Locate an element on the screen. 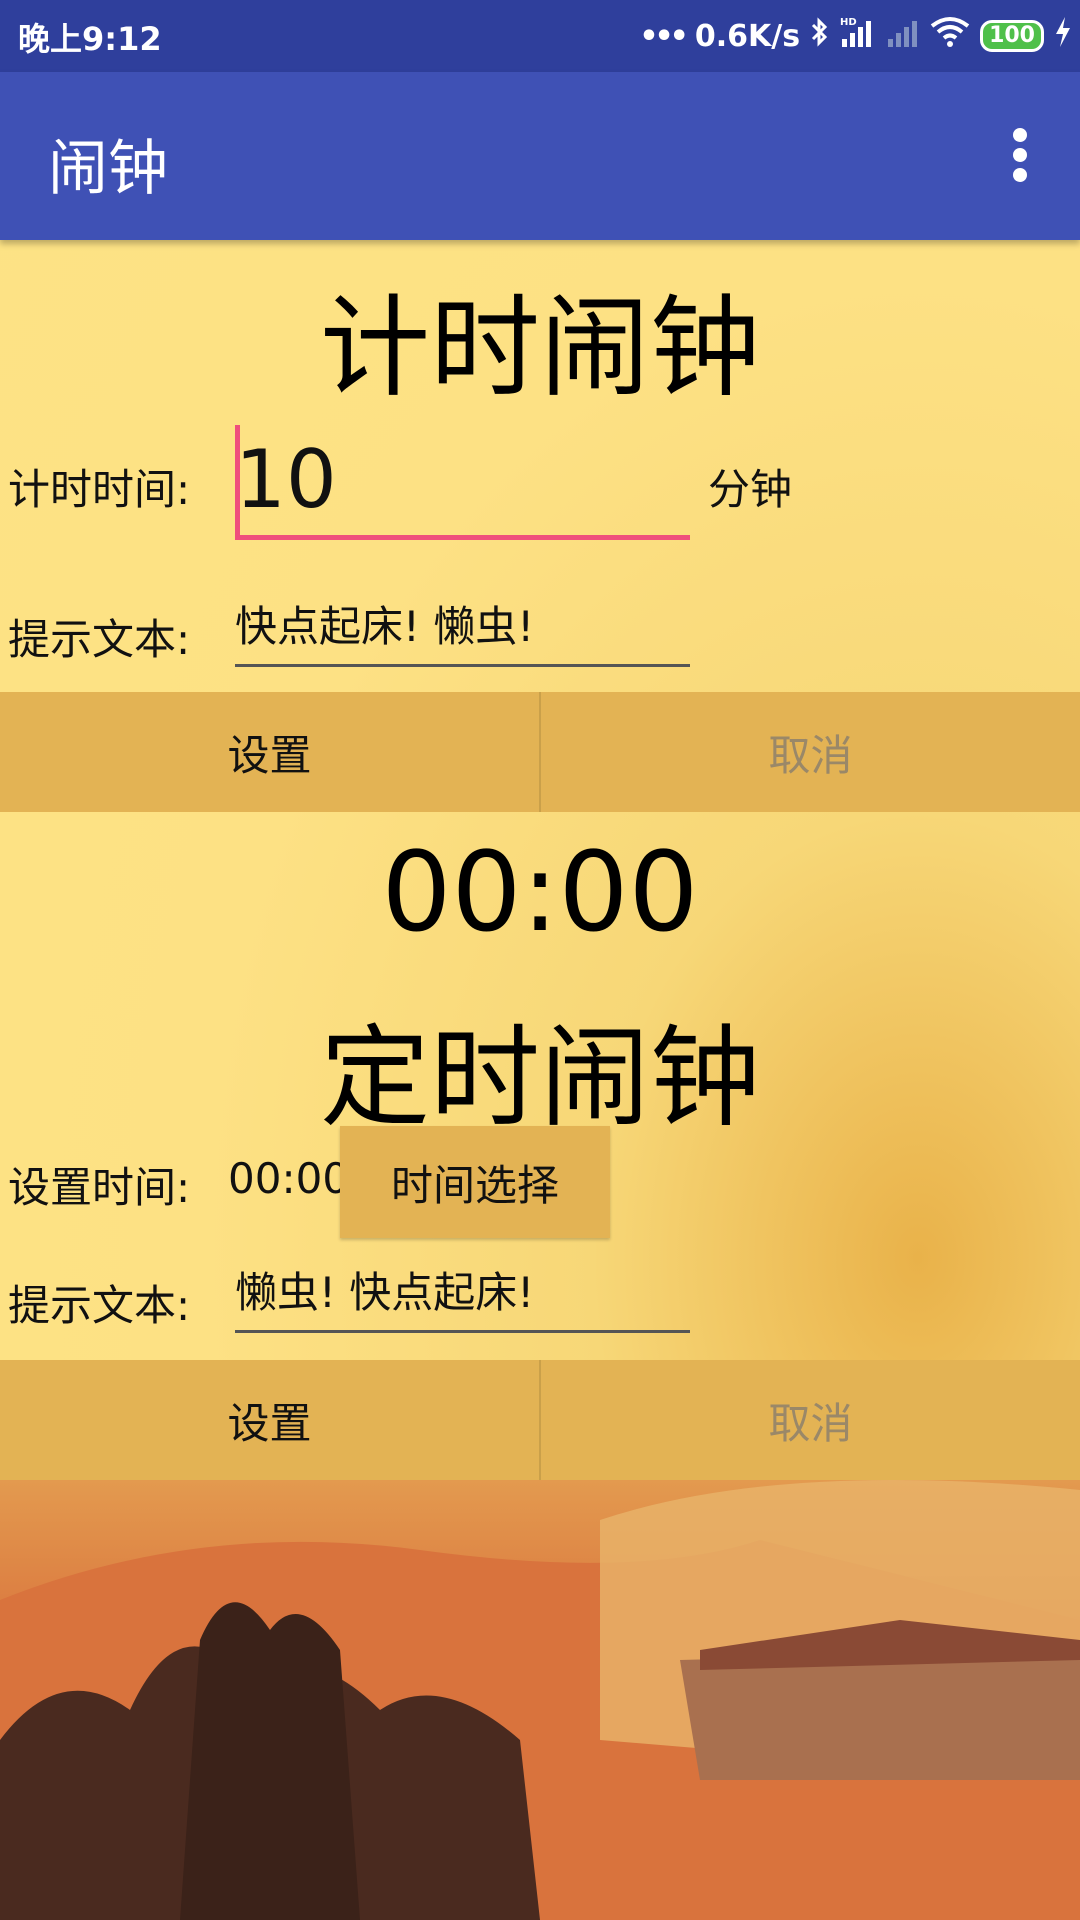 The width and height of the screenshot is (1080, 1920). time-picker-button: 时间选择 is located at coordinates (475, 1182).